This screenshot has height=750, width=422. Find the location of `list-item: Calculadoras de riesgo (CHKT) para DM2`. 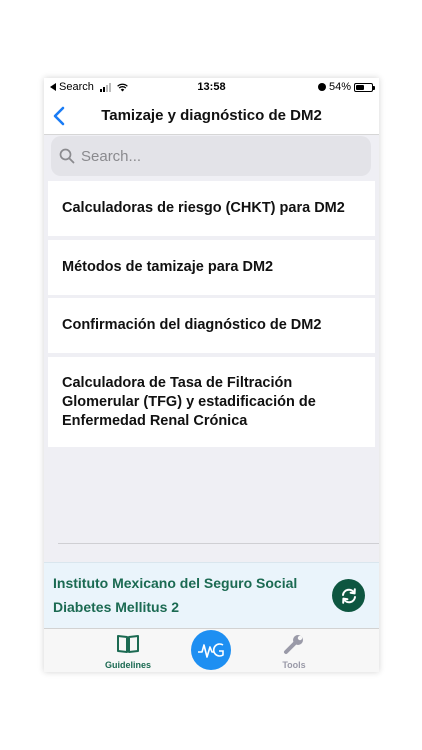

list-item: Calculadoras de riesgo (CHKT) para DM2 is located at coordinates (211, 208).